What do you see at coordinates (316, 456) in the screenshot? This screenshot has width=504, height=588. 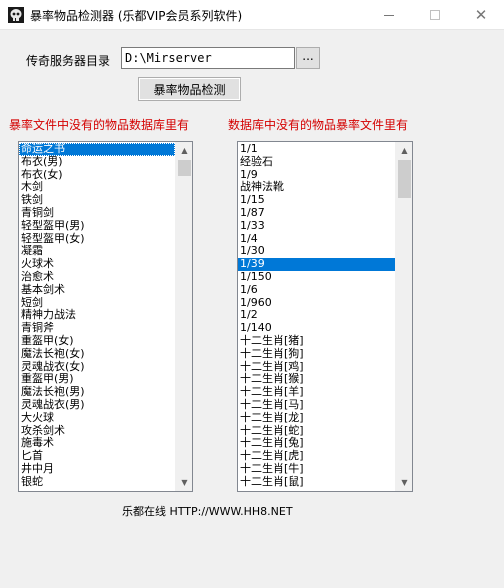 I see `list-item: 十二生肖[虎]` at bounding box center [316, 456].